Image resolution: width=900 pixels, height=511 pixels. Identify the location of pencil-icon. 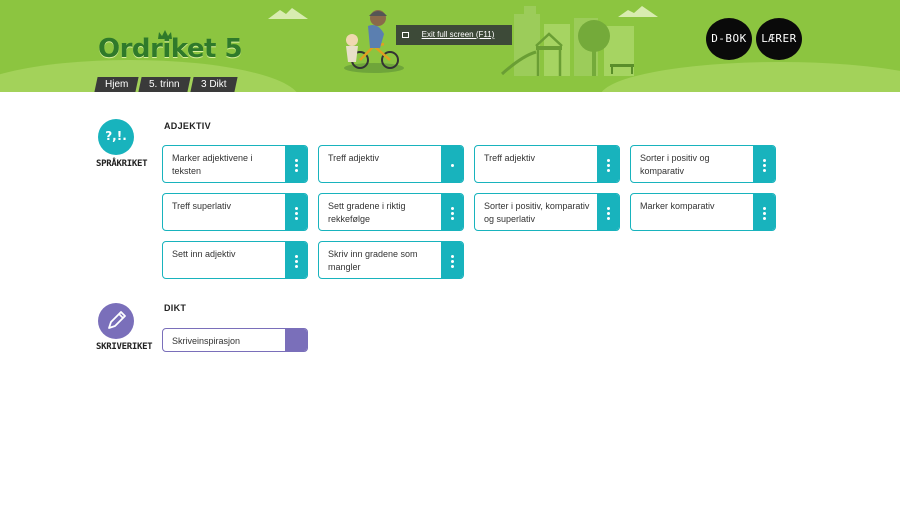
(117, 320).